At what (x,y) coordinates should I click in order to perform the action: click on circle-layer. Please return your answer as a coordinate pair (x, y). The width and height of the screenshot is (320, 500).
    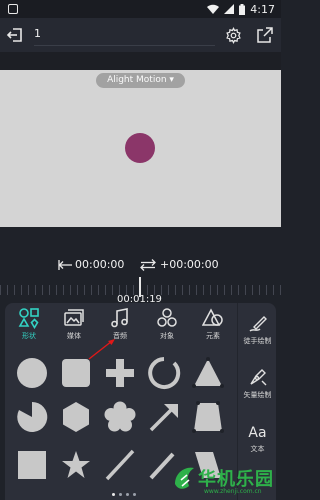
    Looking at the image, I should click on (140, 148).